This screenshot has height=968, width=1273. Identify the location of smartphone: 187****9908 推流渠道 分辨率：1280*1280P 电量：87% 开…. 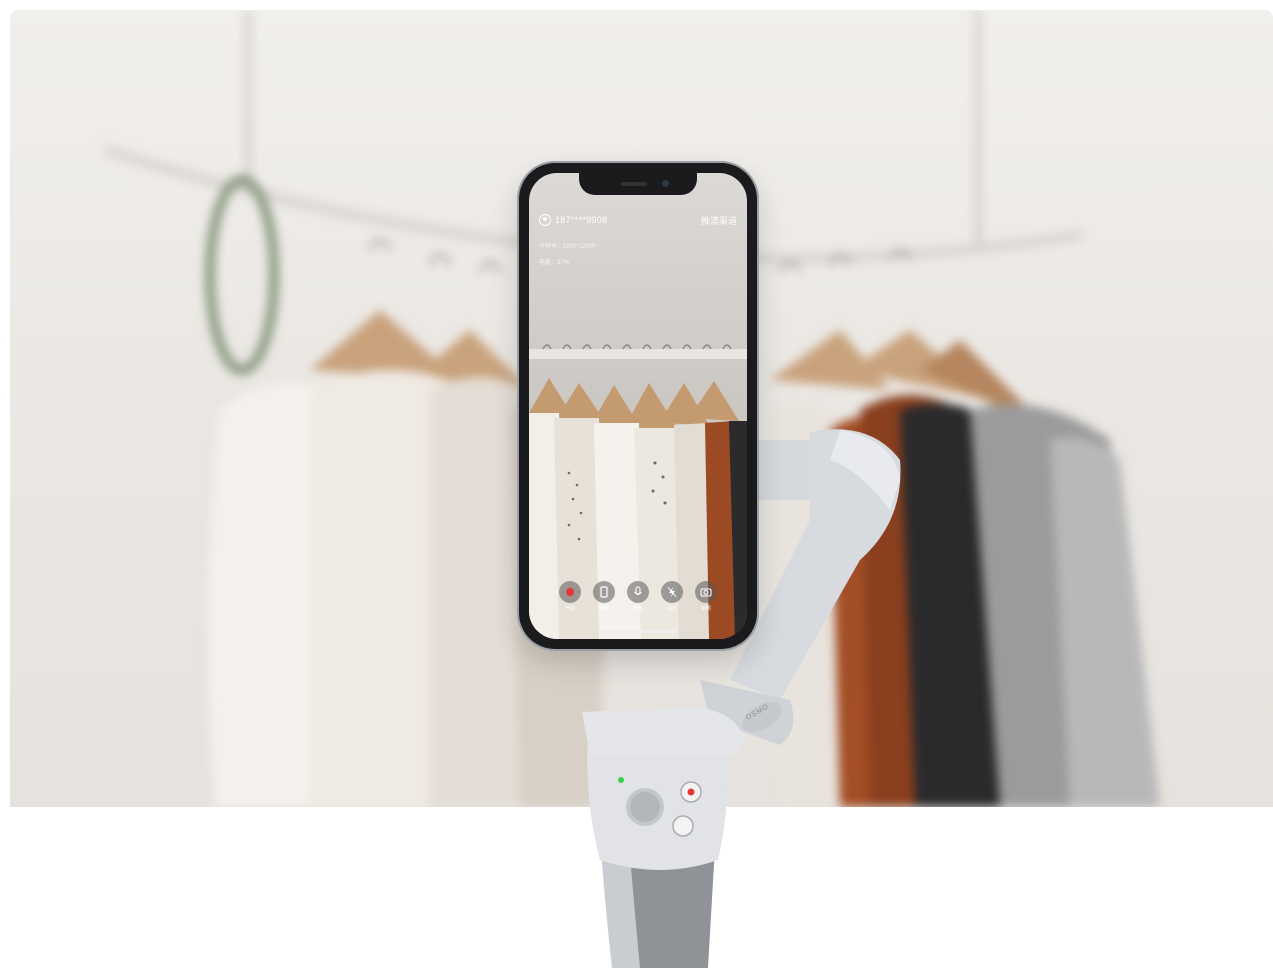
(638, 406).